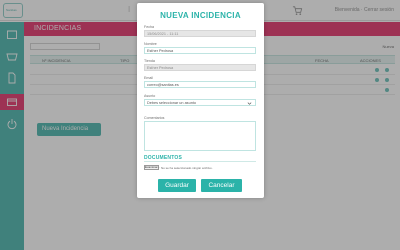  Describe the element at coordinates (200, 15) in the screenshot. I see `modal-title: NUEVA INCIDENCIA` at that location.